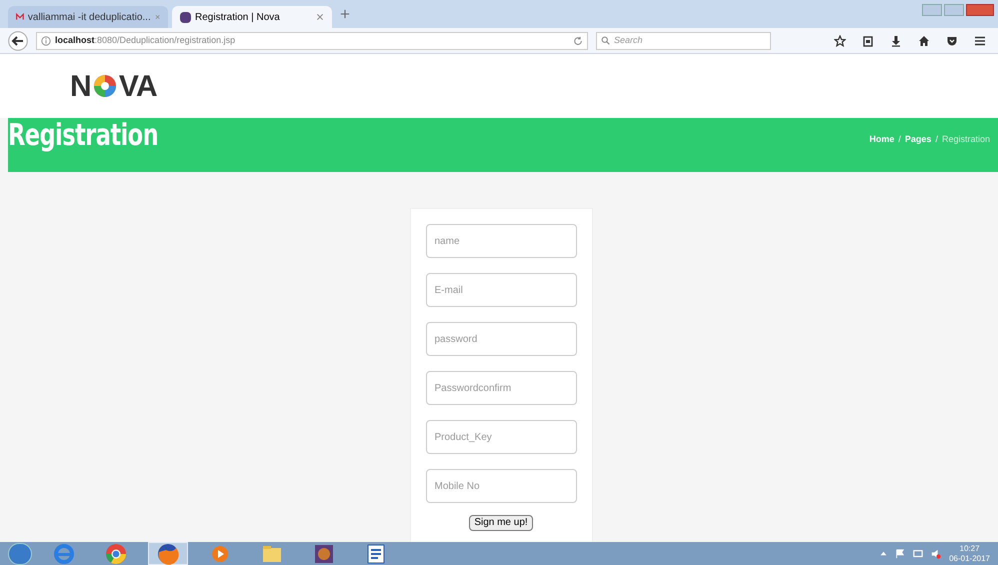  What do you see at coordinates (501, 241) in the screenshot?
I see `input-field: name` at bounding box center [501, 241].